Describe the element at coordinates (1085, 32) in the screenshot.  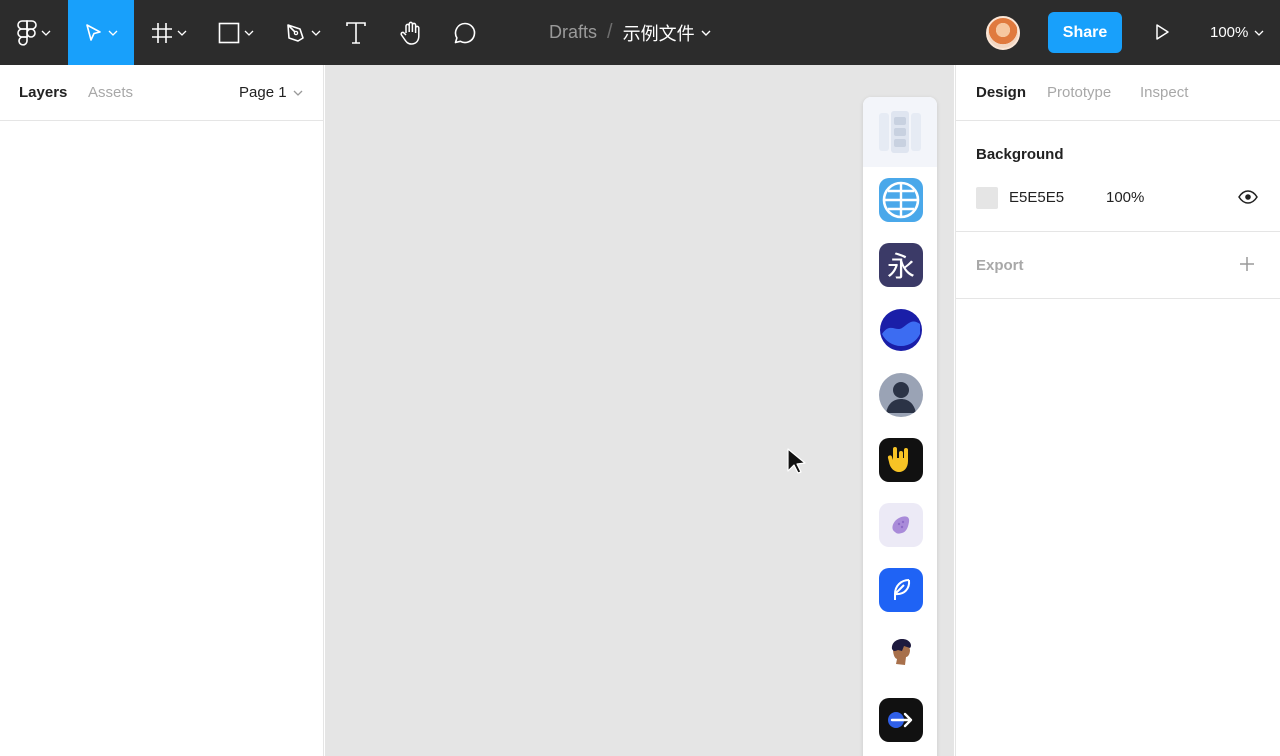
I see `share-button: Share` at that location.